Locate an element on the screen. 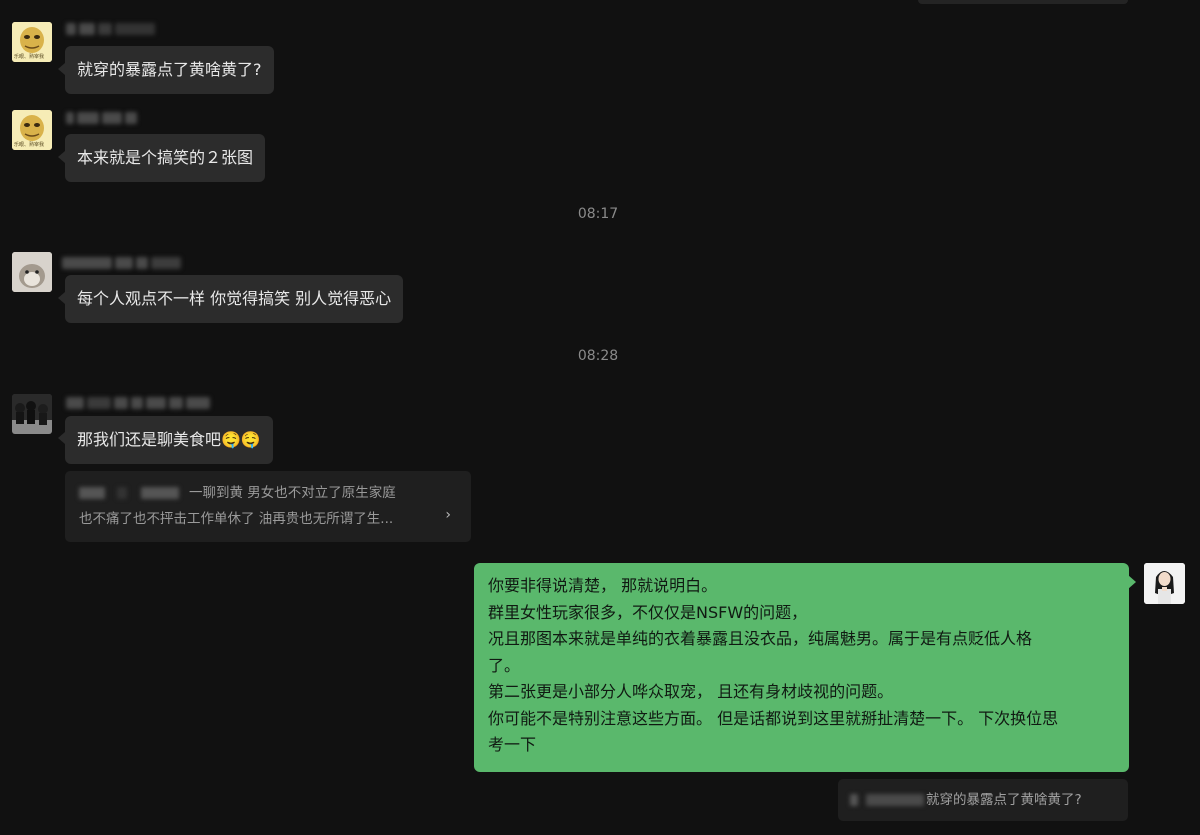 This screenshot has width=1200, height=835. previous-message-fragment is located at coordinates (1023, 2).